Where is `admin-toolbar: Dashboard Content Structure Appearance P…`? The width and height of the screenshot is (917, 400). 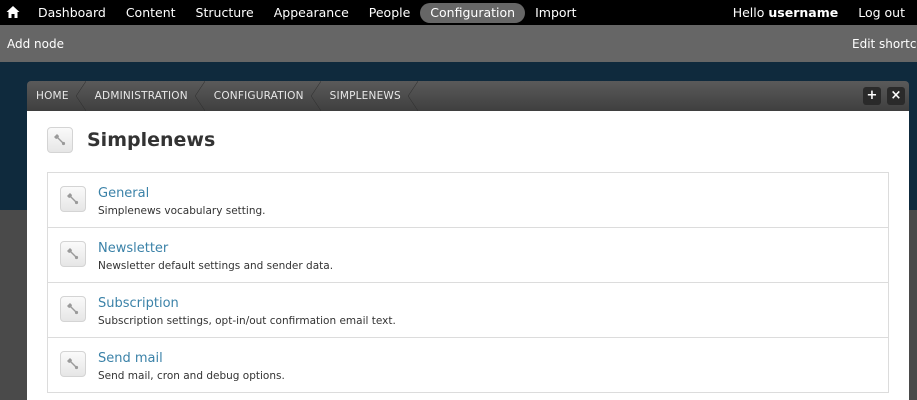
admin-toolbar: Dashboard Content Structure Appearance P… is located at coordinates (458, 12).